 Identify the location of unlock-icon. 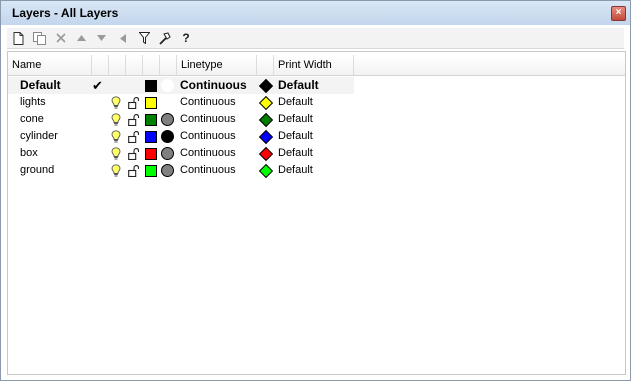
(133, 173).